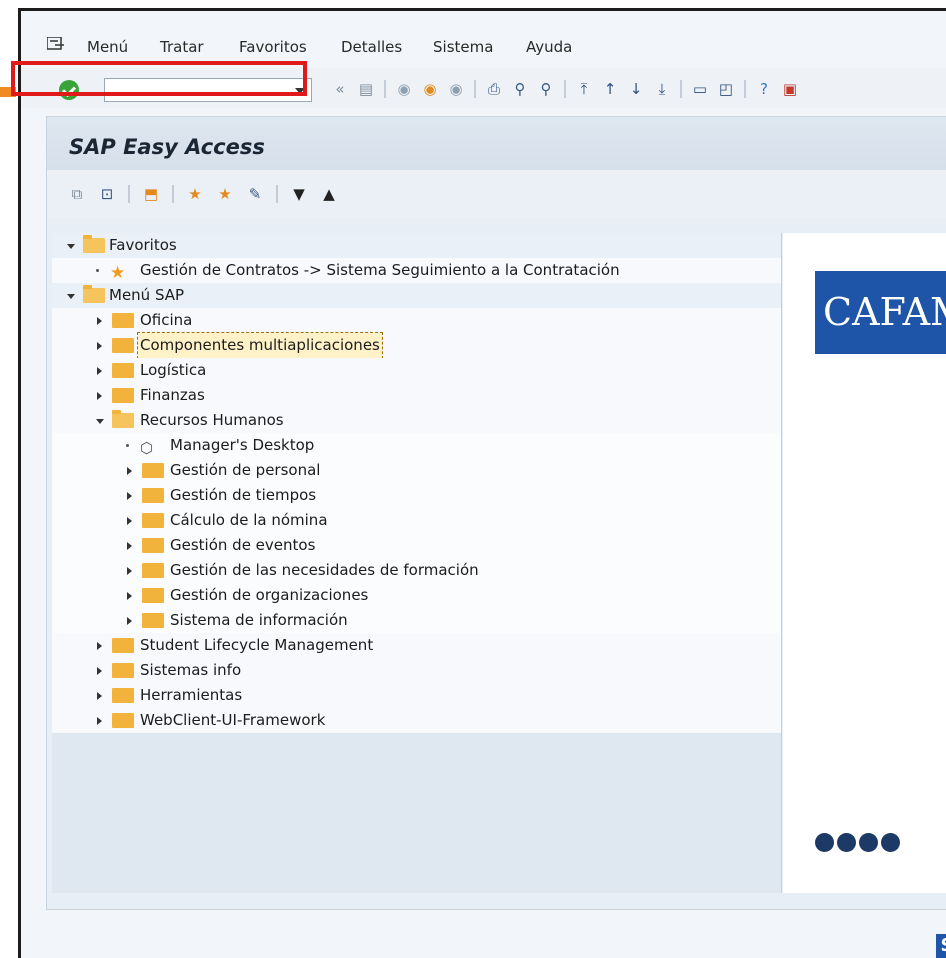  Describe the element at coordinates (255, 194) in the screenshot. I see `edit-pencil-icon: ✎` at that location.